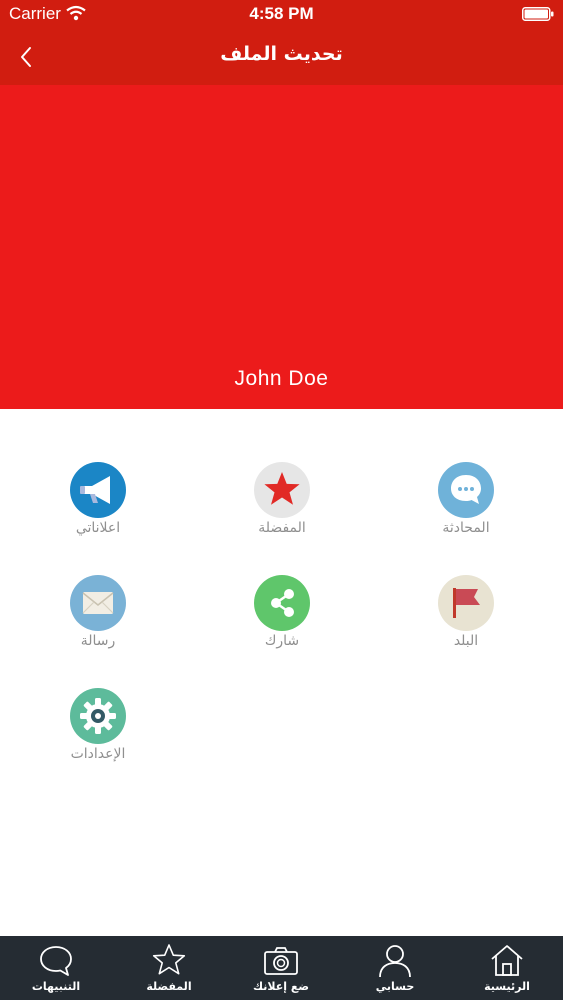 The image size is (563, 1000). What do you see at coordinates (98, 490) in the screenshot?
I see `megaphone-icon` at bounding box center [98, 490].